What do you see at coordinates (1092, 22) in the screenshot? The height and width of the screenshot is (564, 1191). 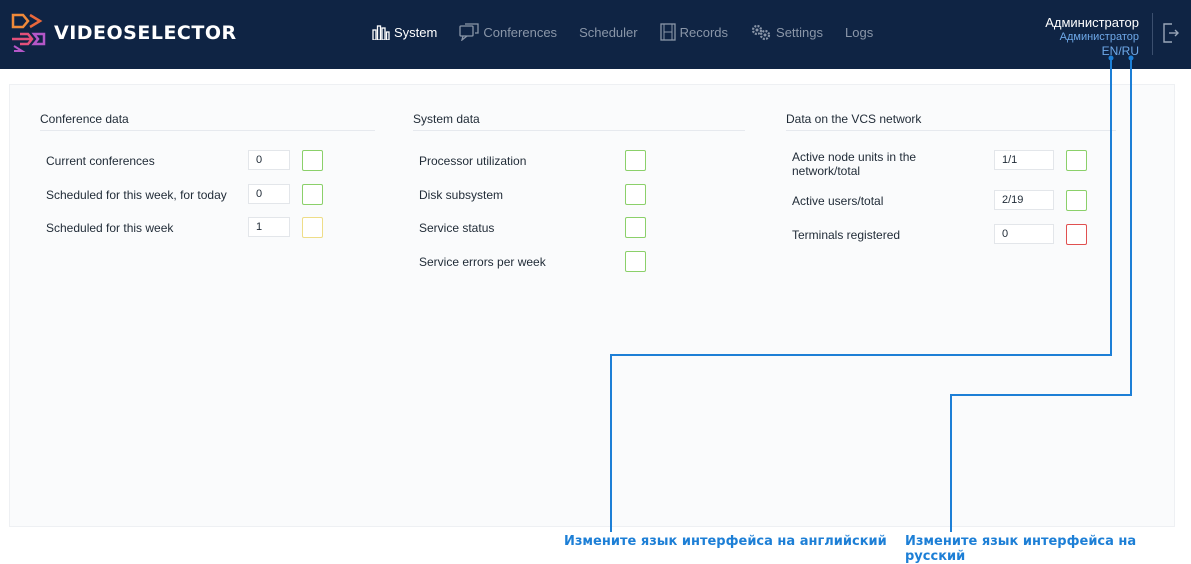 I see `user-name: Администратор` at bounding box center [1092, 22].